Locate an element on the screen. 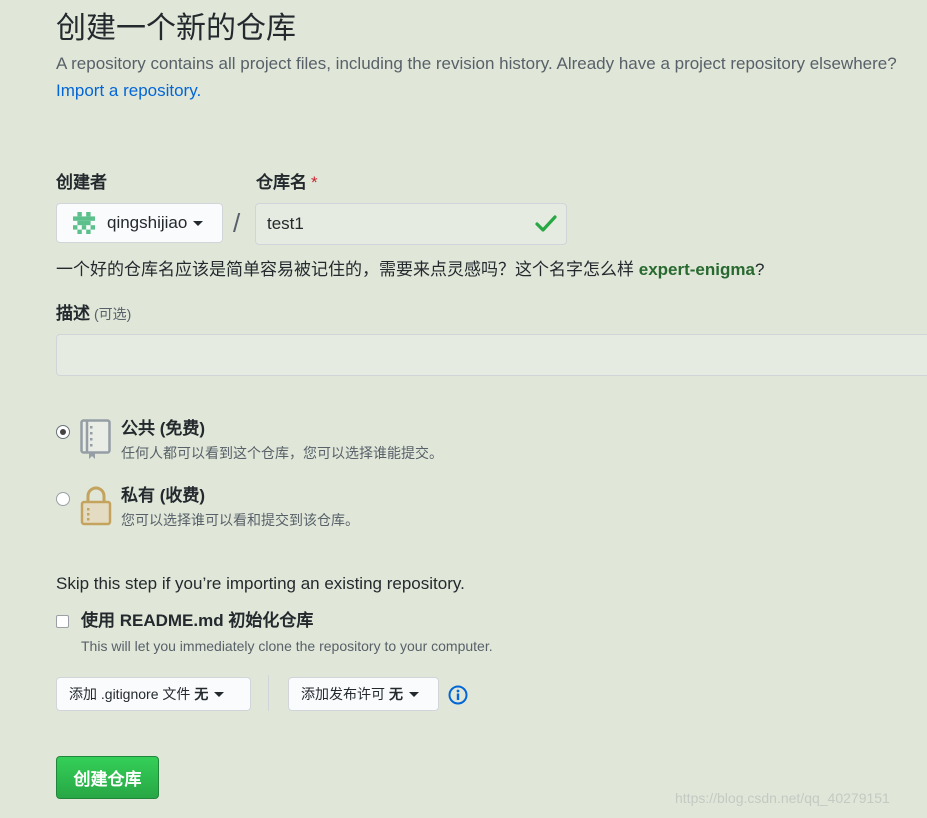 This screenshot has height=818, width=927. repo-name-input is located at coordinates (411, 224).